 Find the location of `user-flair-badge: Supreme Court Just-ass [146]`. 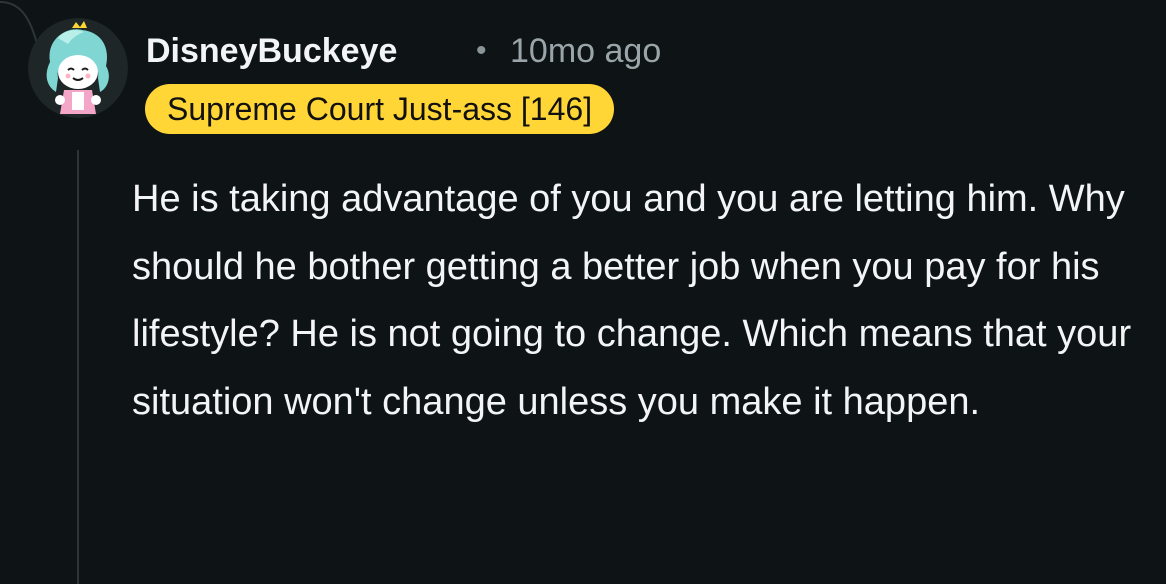

user-flair-badge: Supreme Court Just-ass [146] is located at coordinates (380, 109).